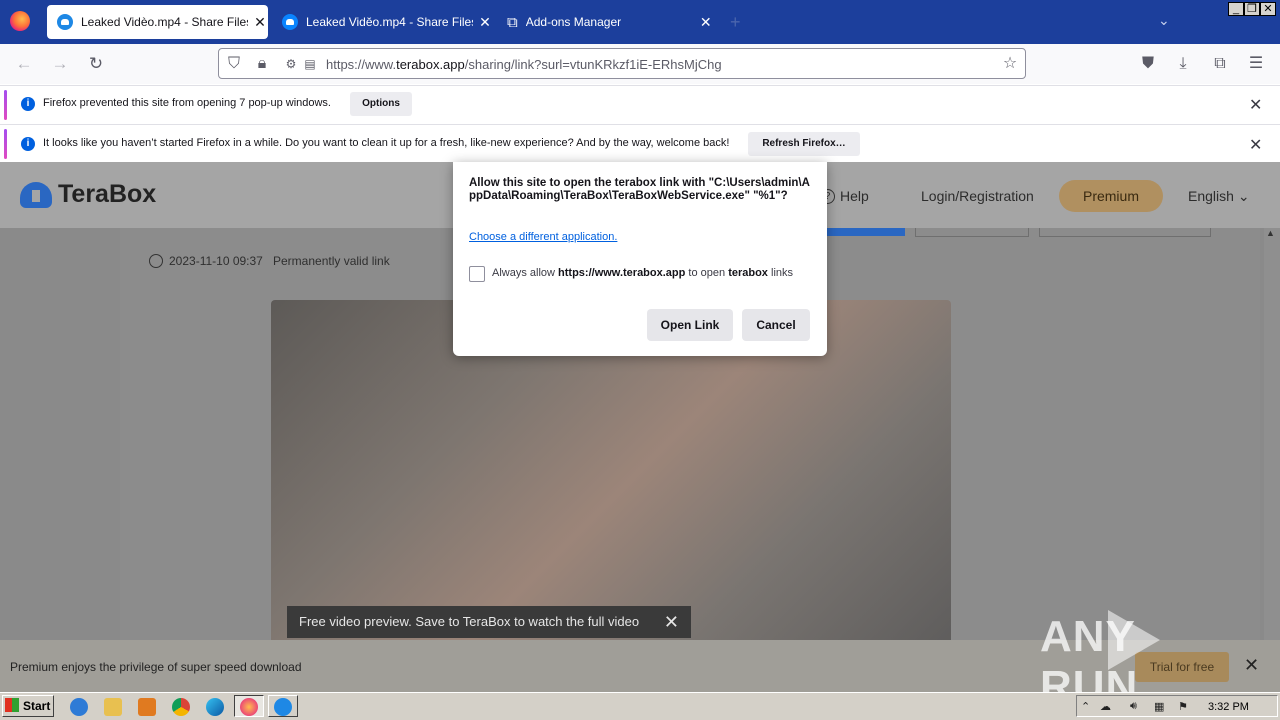 The height and width of the screenshot is (720, 1280). I want to click on language-select: English ⌄, so click(1219, 196).